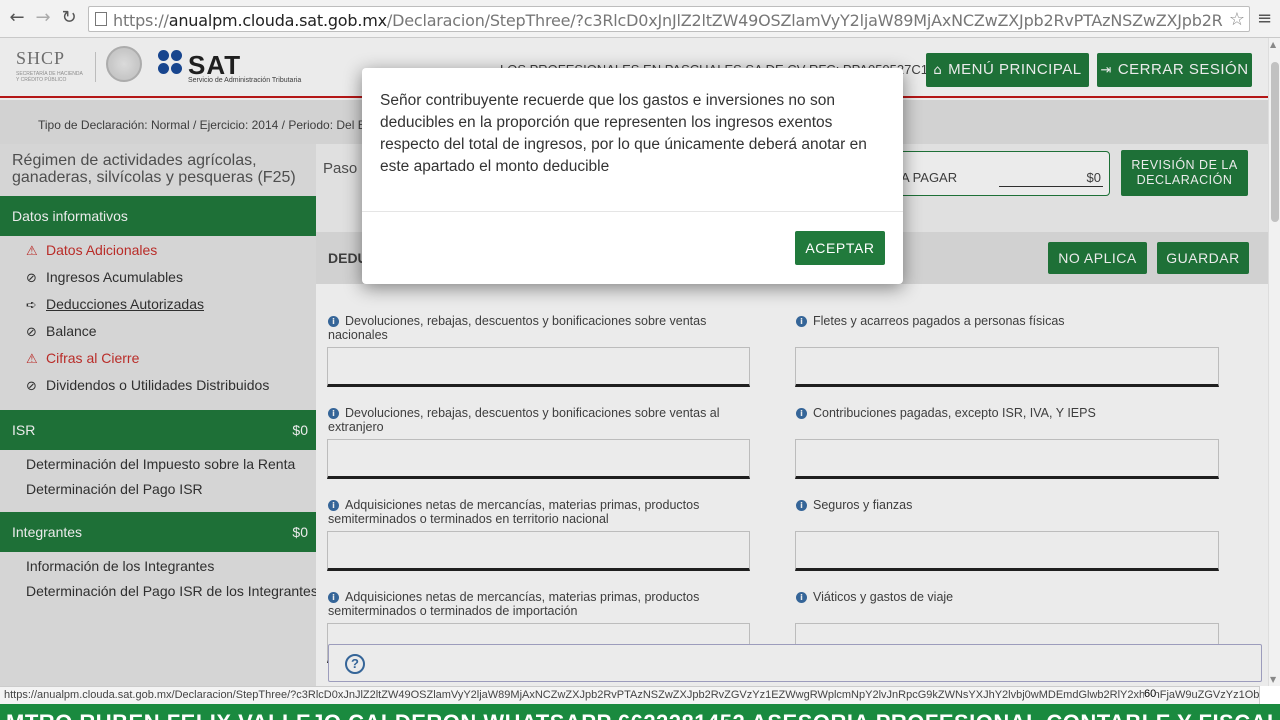 This screenshot has height=720, width=1280. I want to click on page-scrollbar: ▲ ▼, so click(1274, 362).